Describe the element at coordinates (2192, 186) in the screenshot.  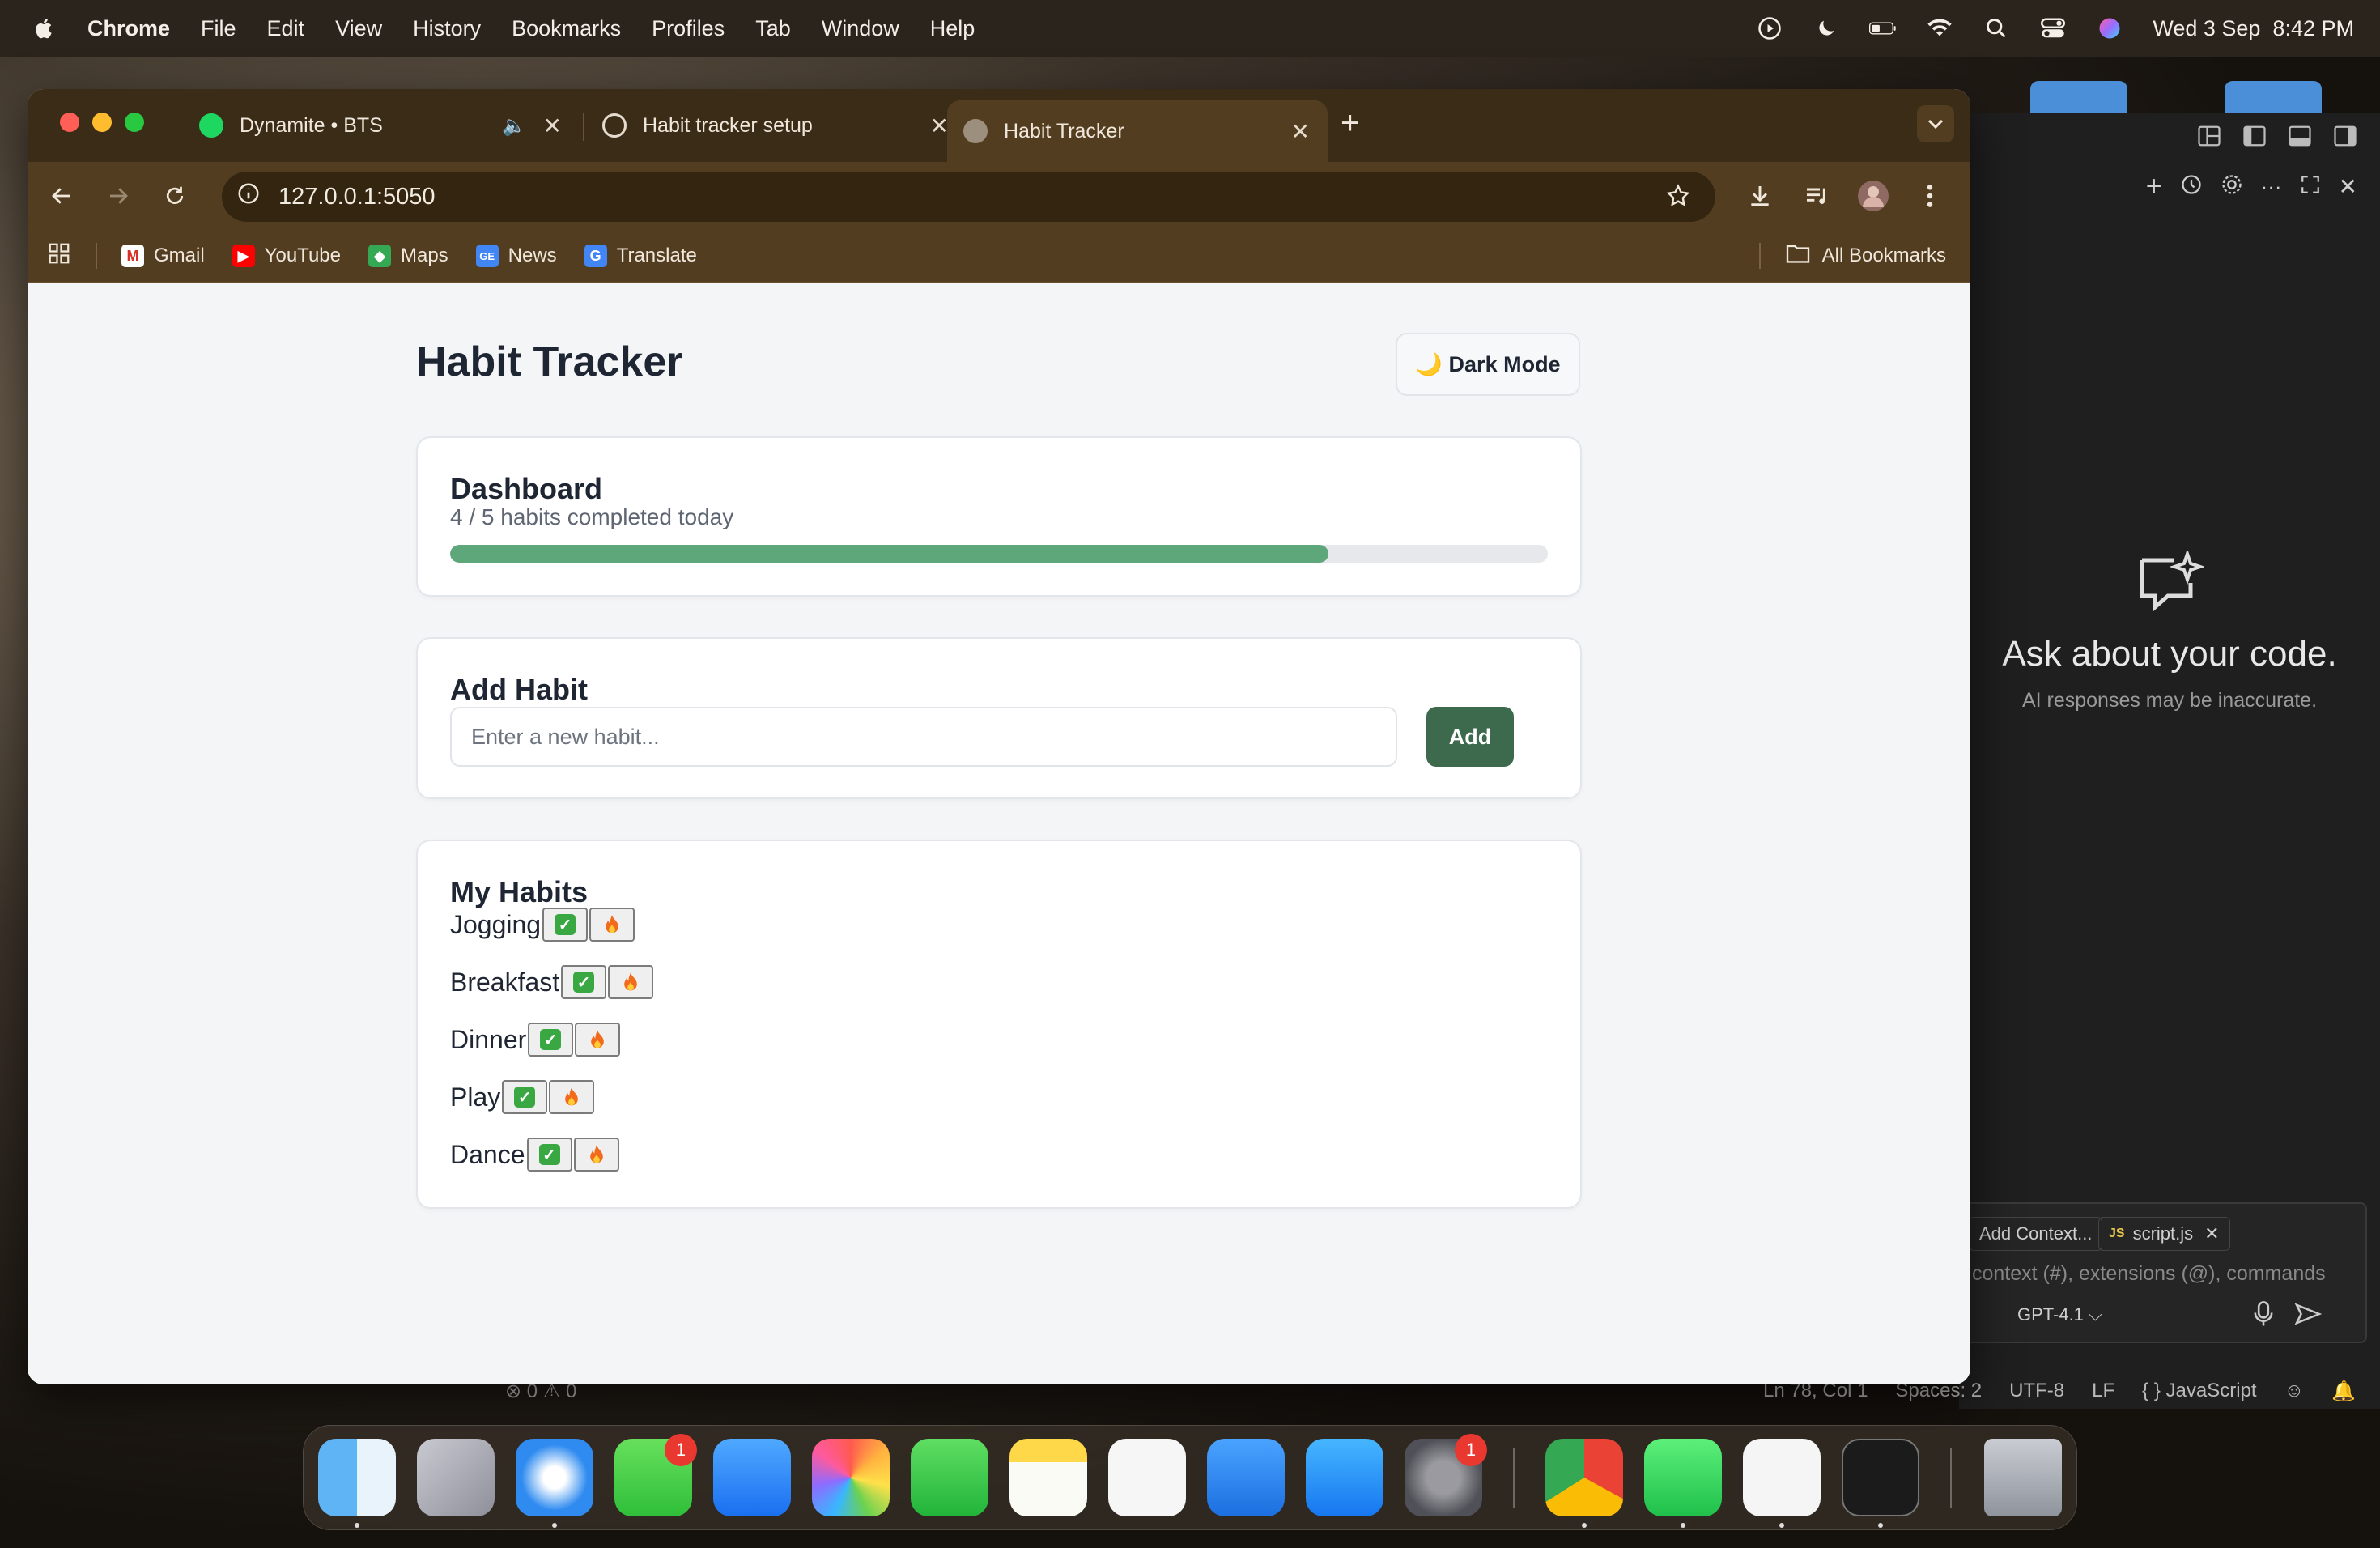
I see `history-icon` at that location.